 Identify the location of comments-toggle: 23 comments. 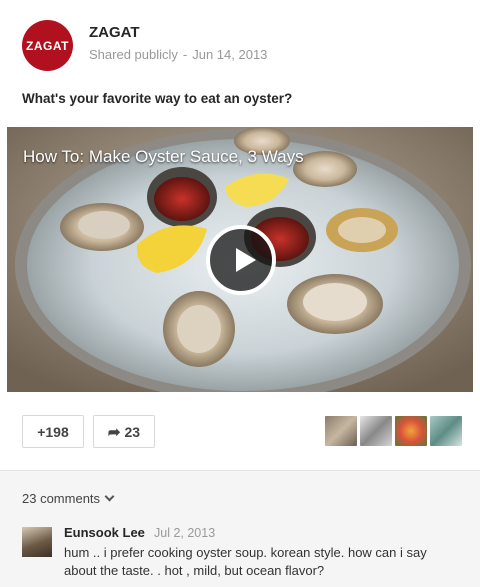
(68, 498).